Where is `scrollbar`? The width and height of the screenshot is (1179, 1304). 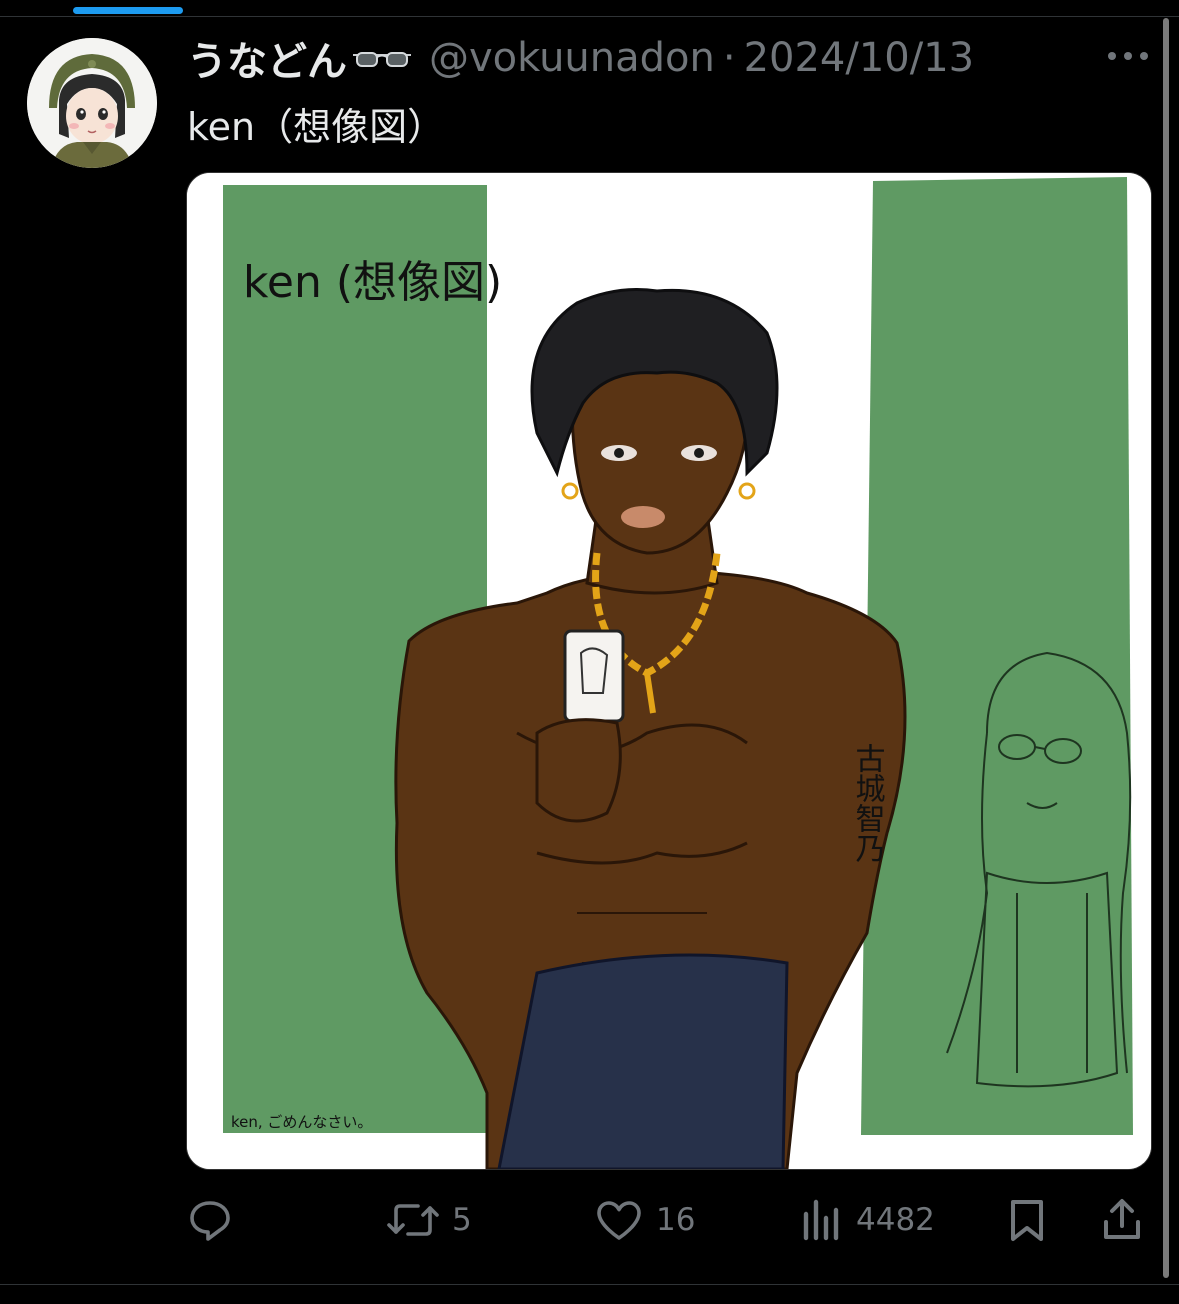 scrollbar is located at coordinates (1166, 649).